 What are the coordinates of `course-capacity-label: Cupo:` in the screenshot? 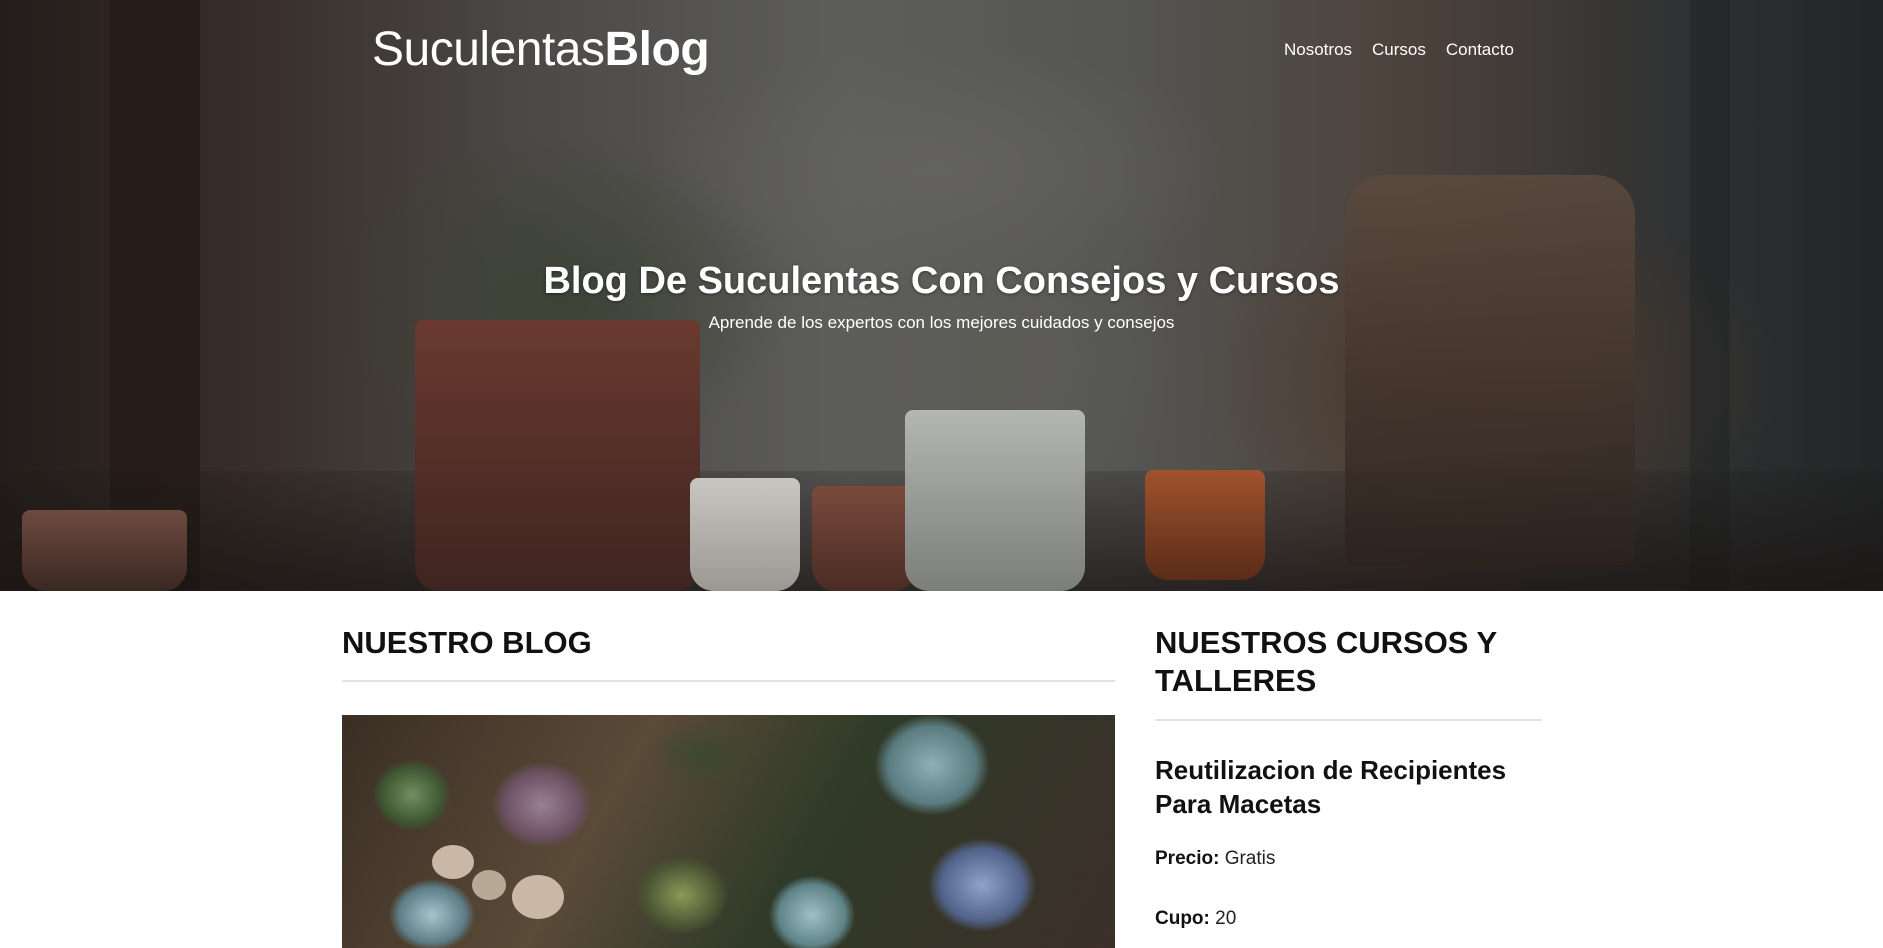 It's located at (1182, 918).